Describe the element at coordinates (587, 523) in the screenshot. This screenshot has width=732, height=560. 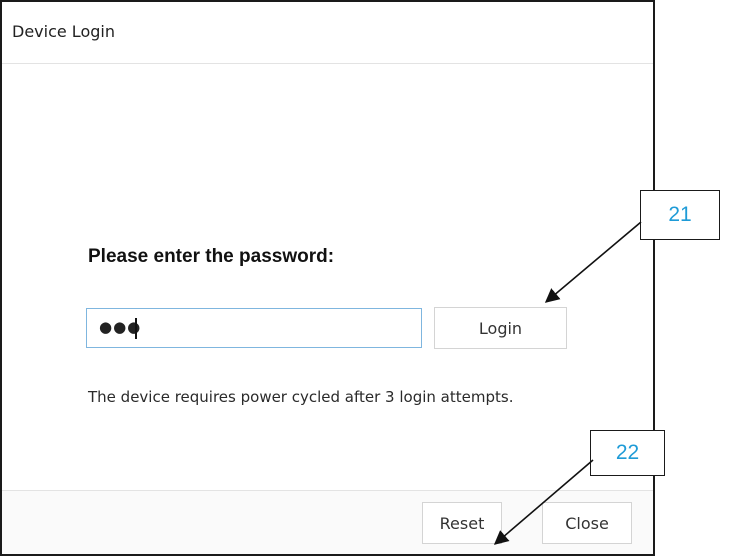
I see `close-button: Close` at that location.